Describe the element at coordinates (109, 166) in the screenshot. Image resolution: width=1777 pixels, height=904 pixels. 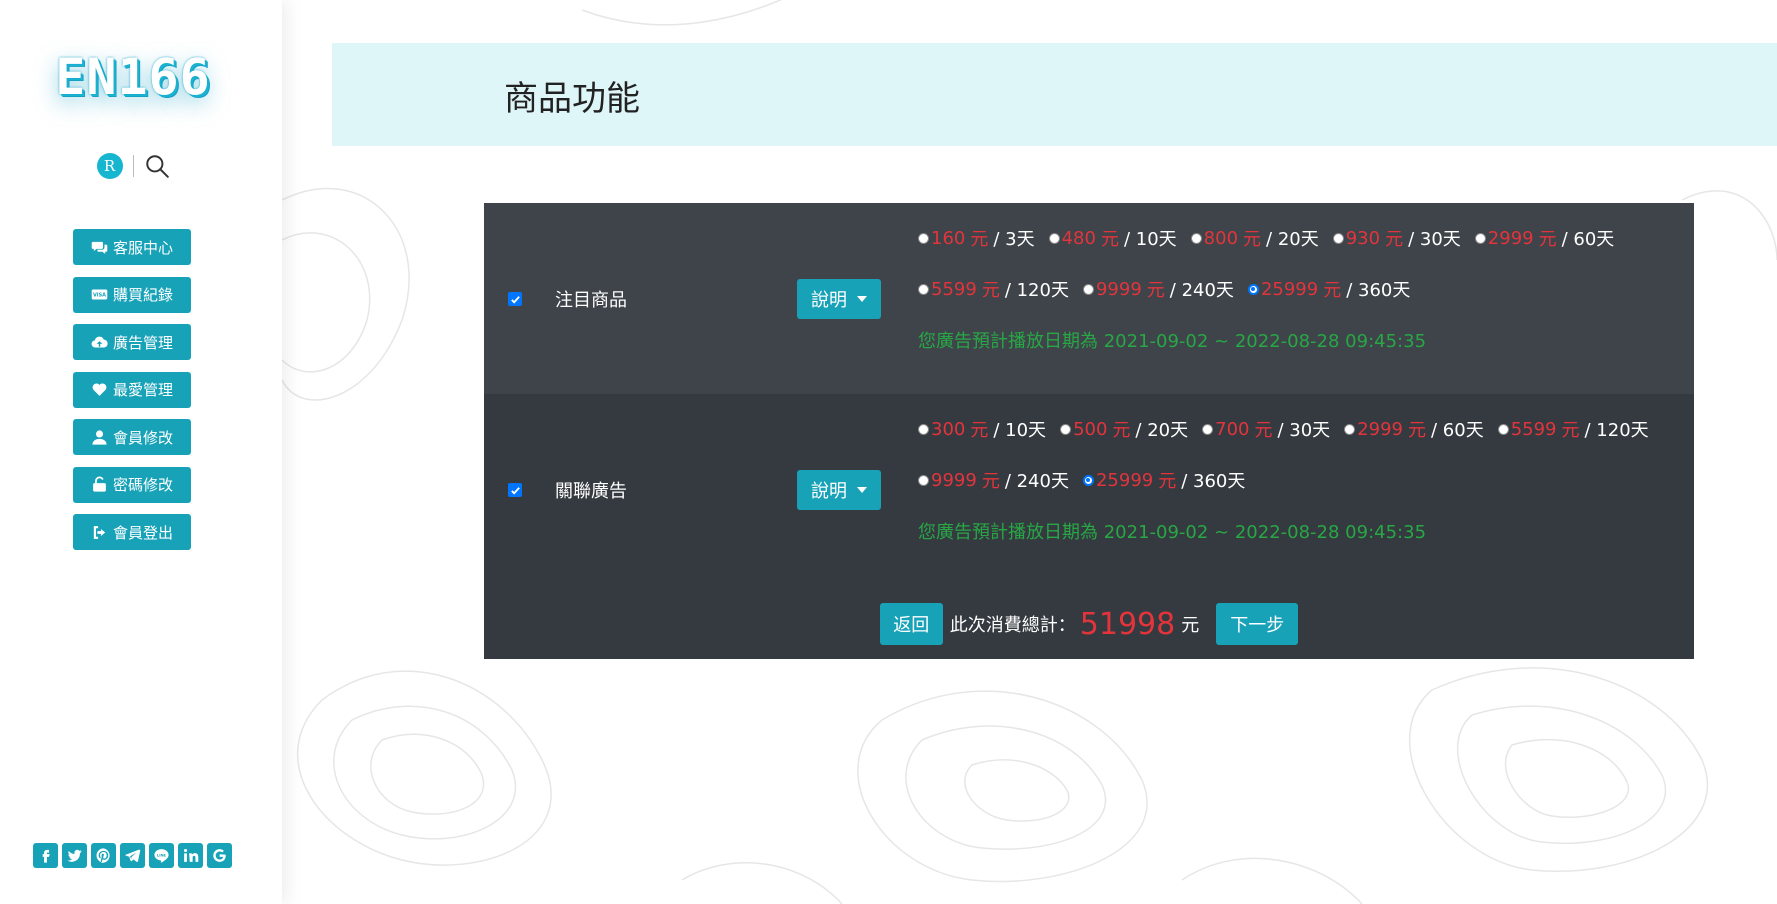
I see `user-avatar: R` at that location.